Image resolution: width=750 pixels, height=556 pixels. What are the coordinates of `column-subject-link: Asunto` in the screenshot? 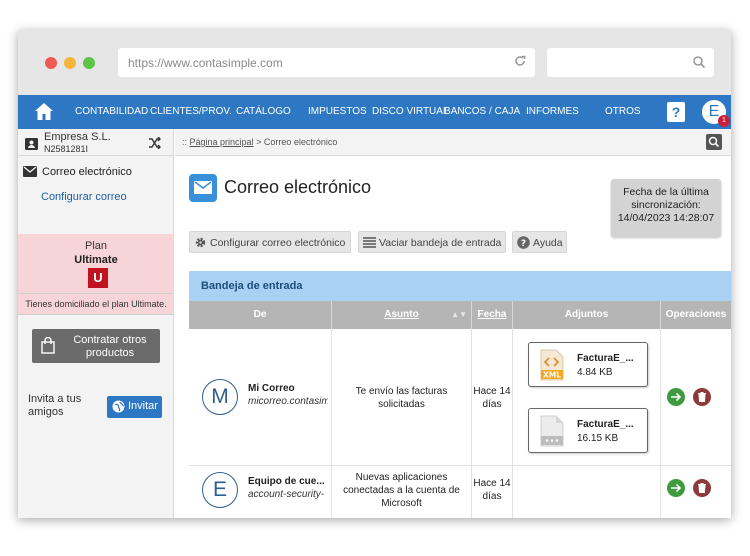 It's located at (401, 314).